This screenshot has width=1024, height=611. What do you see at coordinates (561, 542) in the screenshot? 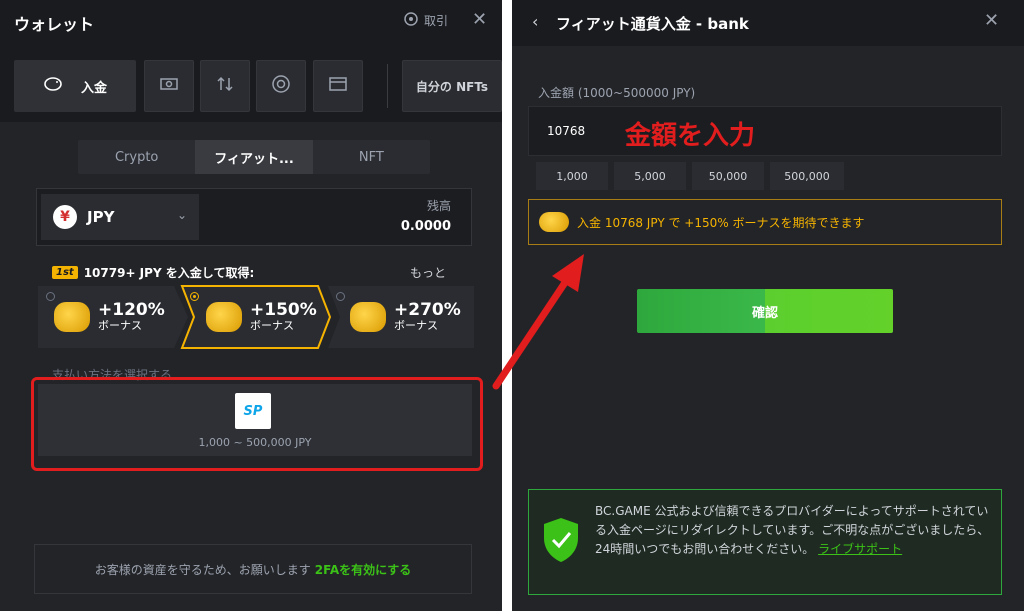
I see `shield-check-icon` at bounding box center [561, 542].